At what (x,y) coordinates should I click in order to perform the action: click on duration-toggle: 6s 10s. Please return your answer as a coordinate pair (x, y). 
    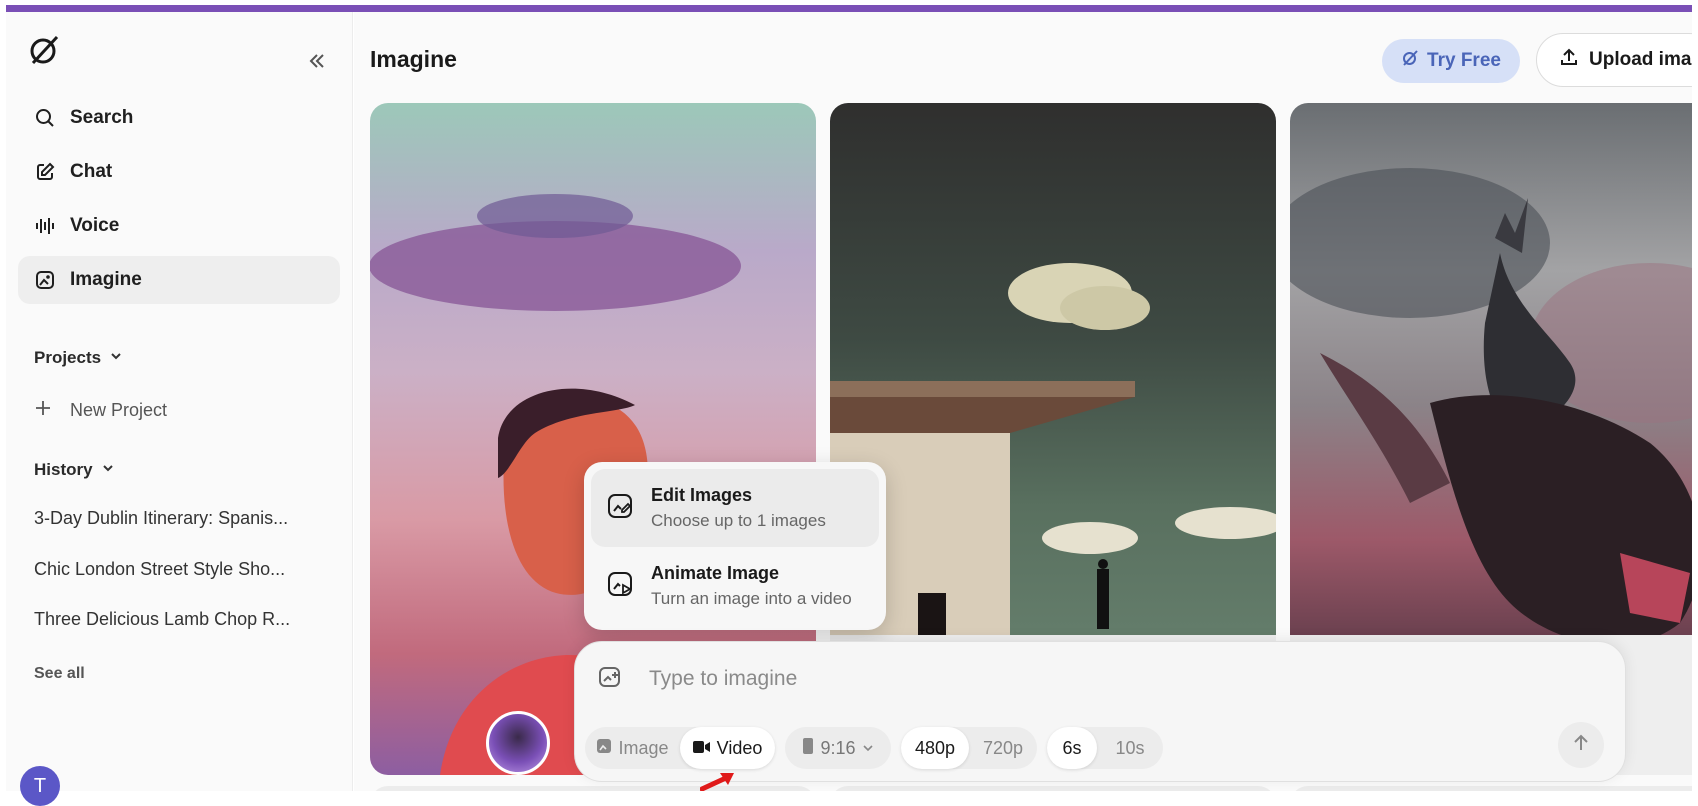
    Looking at the image, I should click on (1105, 748).